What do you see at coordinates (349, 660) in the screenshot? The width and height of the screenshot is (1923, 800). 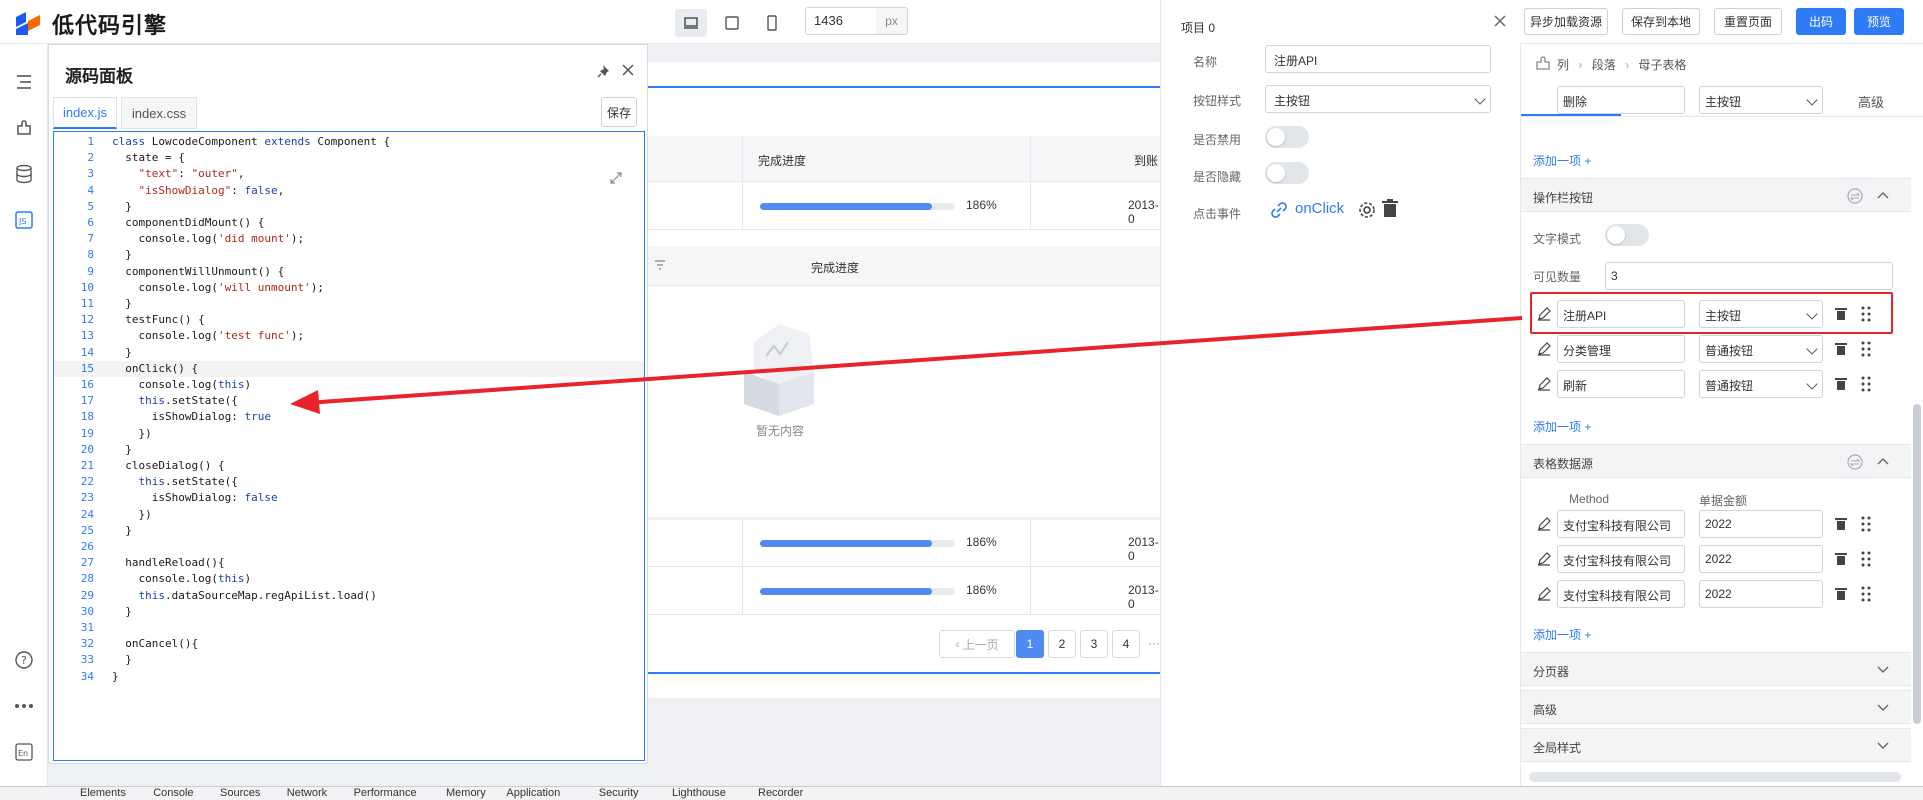 I see `code-line: 33 }` at bounding box center [349, 660].